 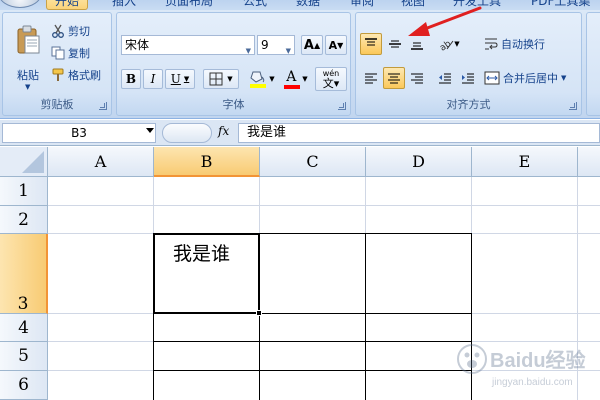 I want to click on column-header-f-partial, so click(x=589, y=162).